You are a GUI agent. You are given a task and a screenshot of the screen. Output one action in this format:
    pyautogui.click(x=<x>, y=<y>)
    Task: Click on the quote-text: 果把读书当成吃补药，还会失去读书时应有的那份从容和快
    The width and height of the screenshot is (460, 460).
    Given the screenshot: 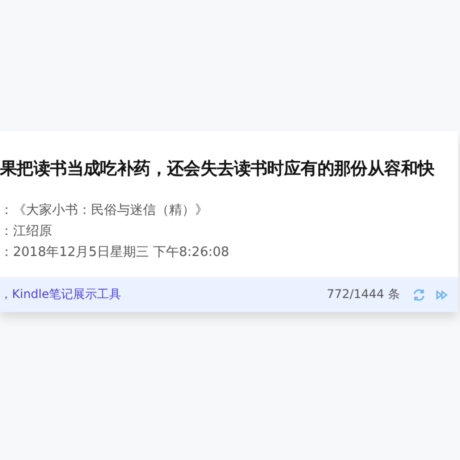 What is the action you would take?
    pyautogui.click(x=218, y=169)
    